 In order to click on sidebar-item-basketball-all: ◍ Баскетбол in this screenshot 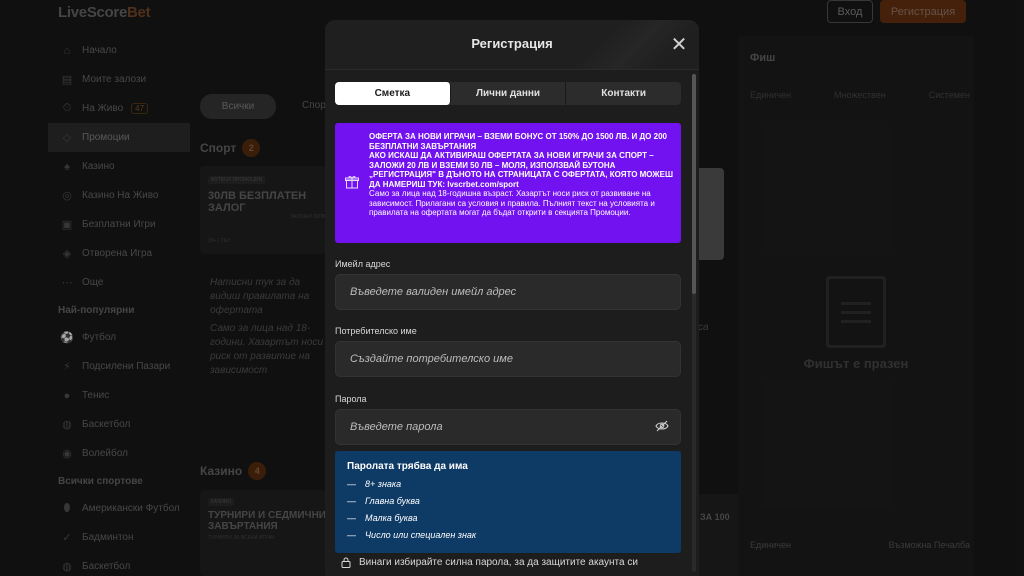, I will do `click(119, 564)`.